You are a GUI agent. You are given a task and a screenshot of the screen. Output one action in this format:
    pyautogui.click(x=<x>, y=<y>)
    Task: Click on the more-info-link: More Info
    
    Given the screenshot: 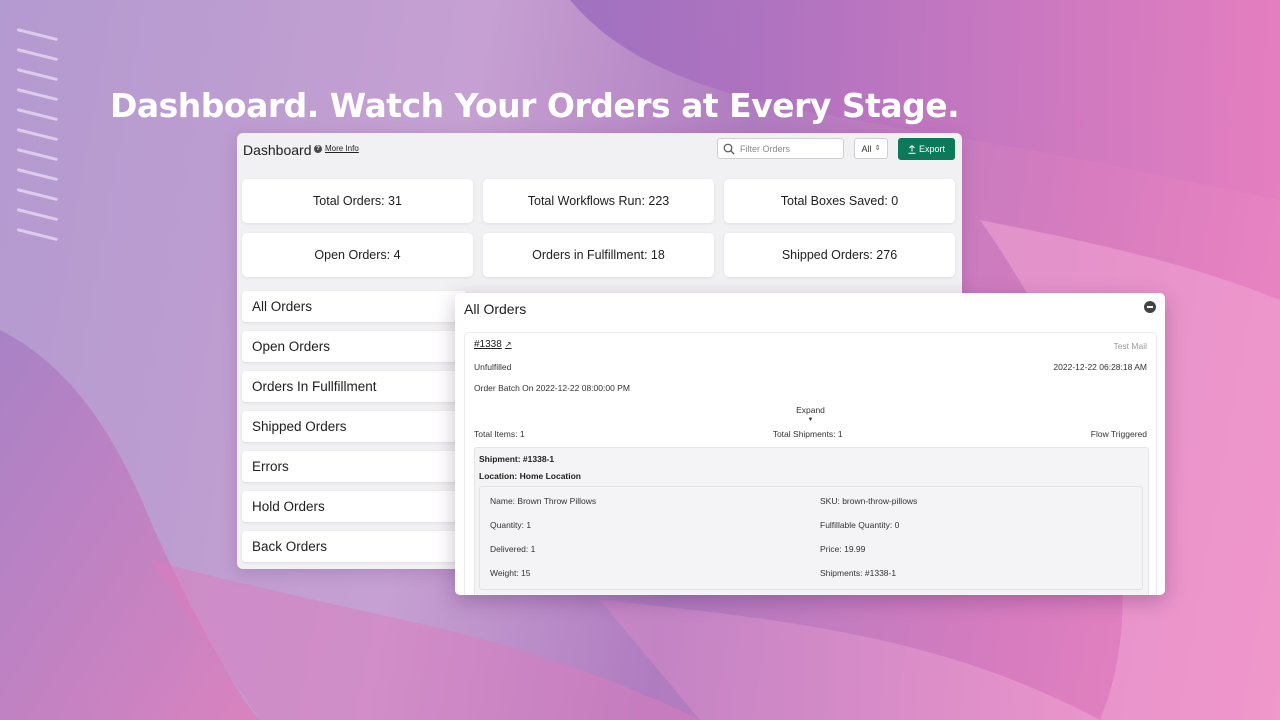 What is the action you would take?
    pyautogui.click(x=342, y=148)
    